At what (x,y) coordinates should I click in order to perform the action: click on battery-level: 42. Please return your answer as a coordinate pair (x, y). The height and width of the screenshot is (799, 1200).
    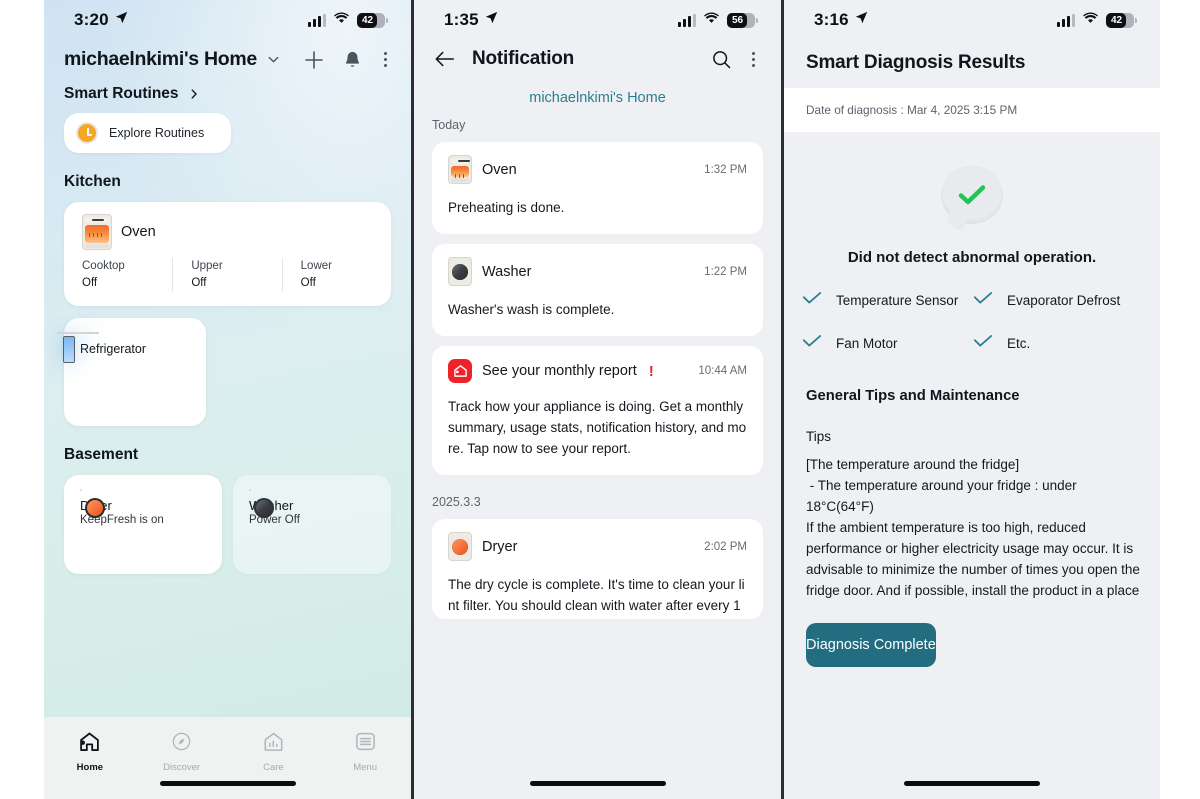
    Looking at the image, I should click on (367, 20).